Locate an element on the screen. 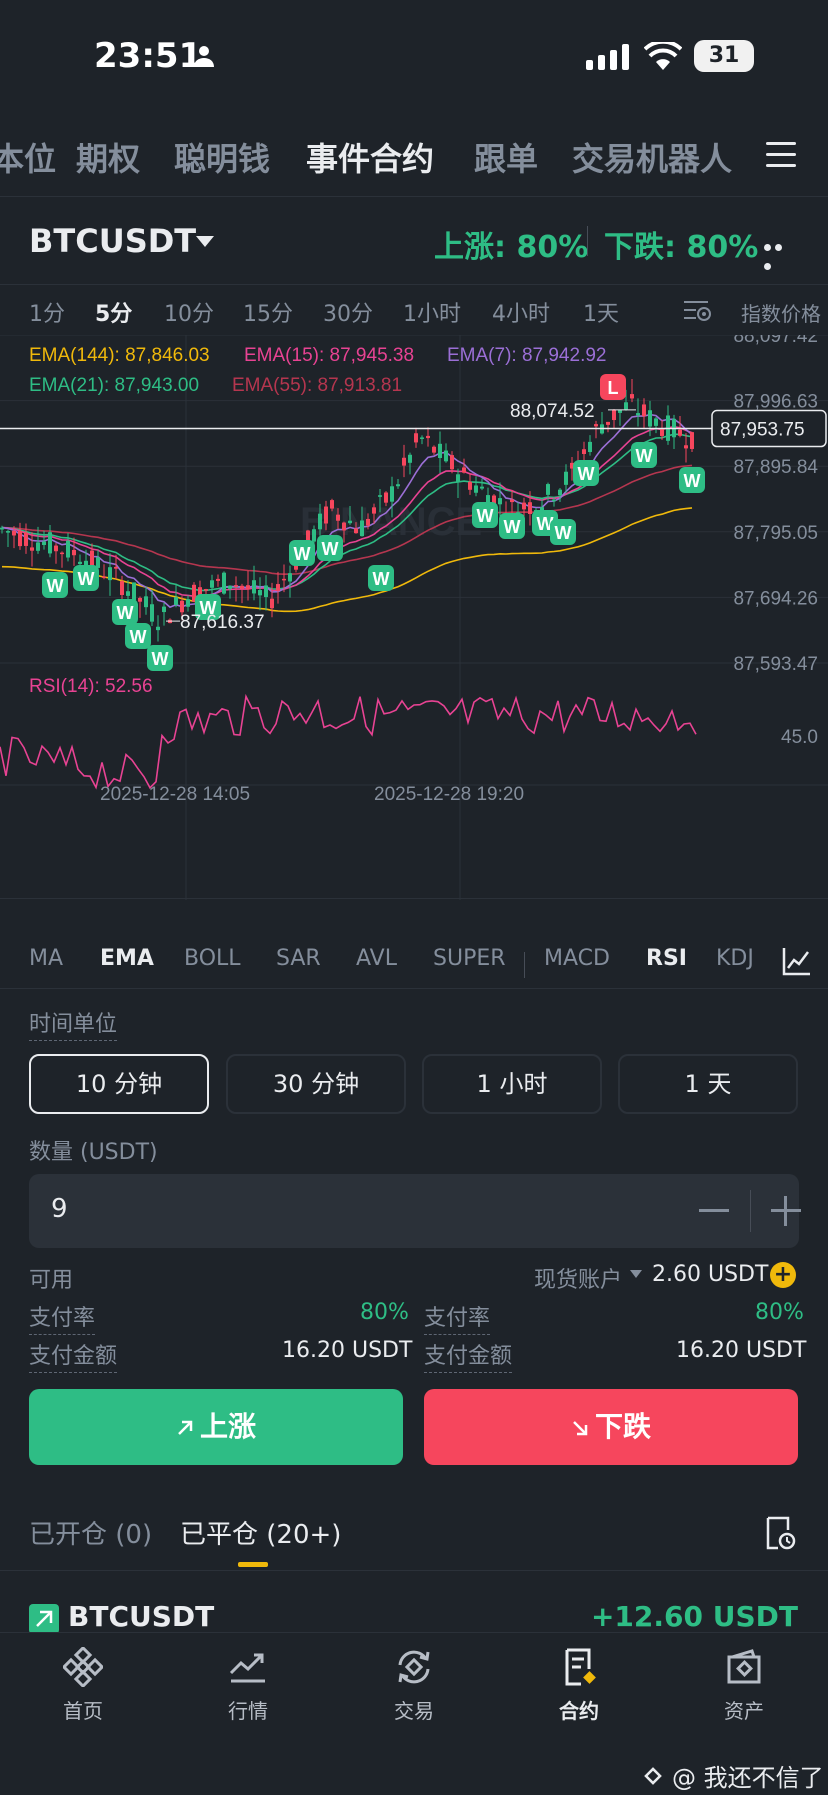 This screenshot has height=1795, width=828. left-amount-label: 支付金额 is located at coordinates (73, 1355).